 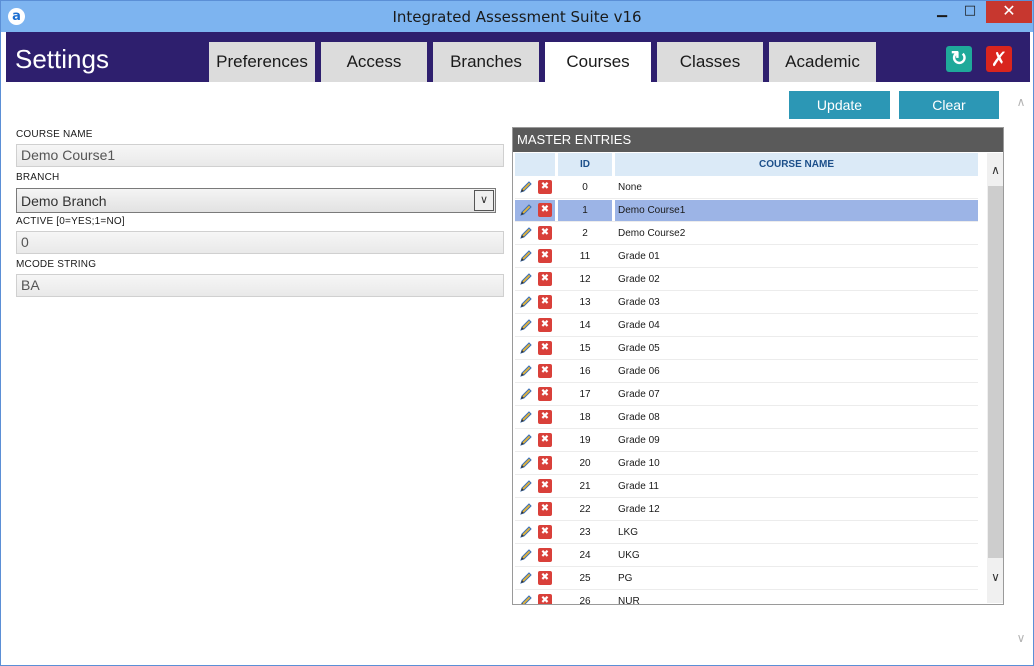 I want to click on clear-button: Clear, so click(x=949, y=105).